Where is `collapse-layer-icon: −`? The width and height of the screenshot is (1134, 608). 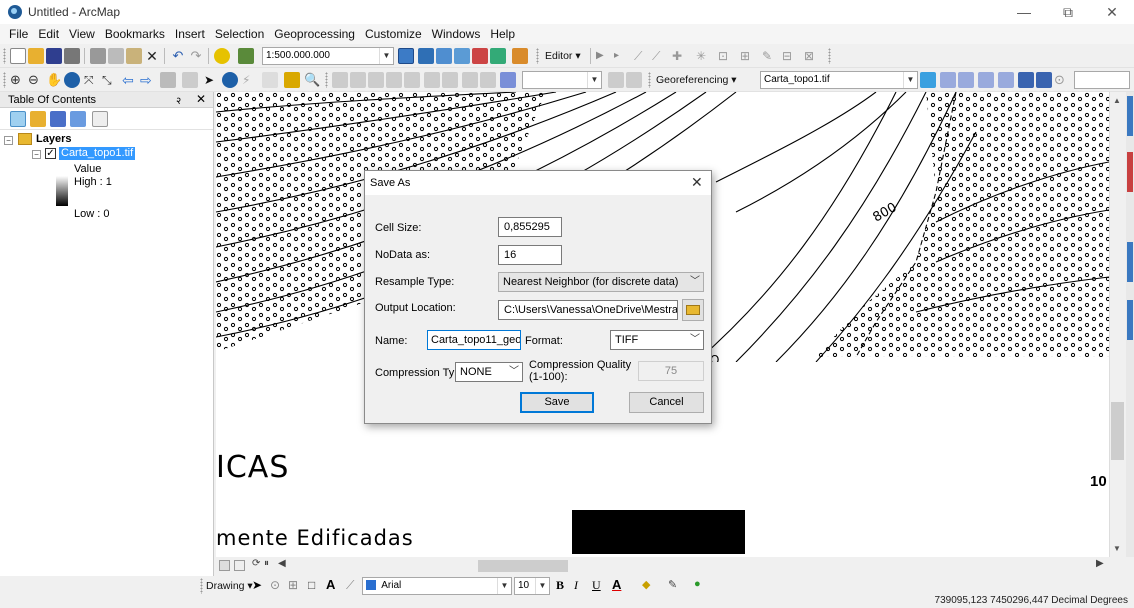 collapse-layer-icon: − is located at coordinates (36, 154).